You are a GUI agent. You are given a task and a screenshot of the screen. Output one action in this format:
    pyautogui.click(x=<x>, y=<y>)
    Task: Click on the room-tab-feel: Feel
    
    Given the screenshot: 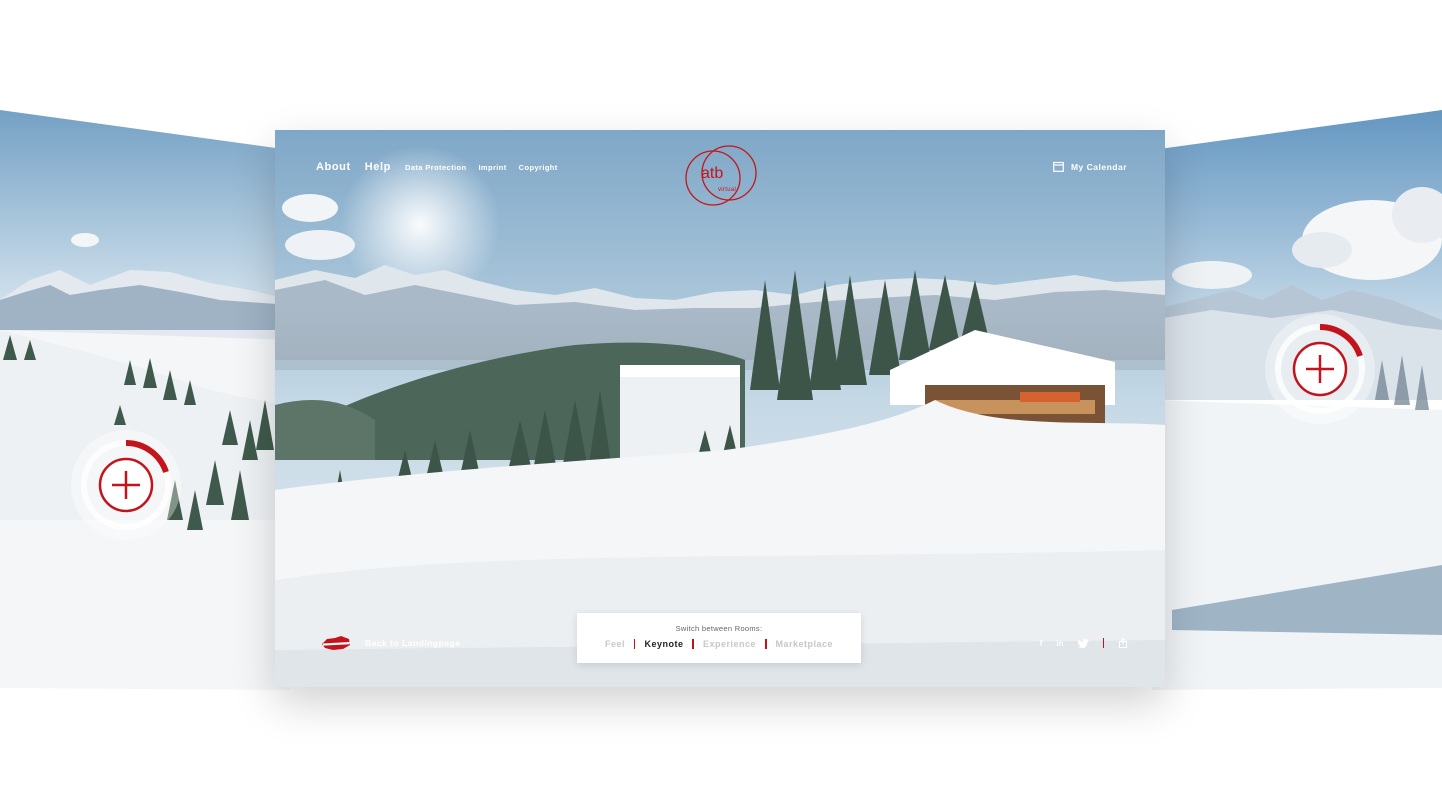 What is the action you would take?
    pyautogui.click(x=615, y=644)
    